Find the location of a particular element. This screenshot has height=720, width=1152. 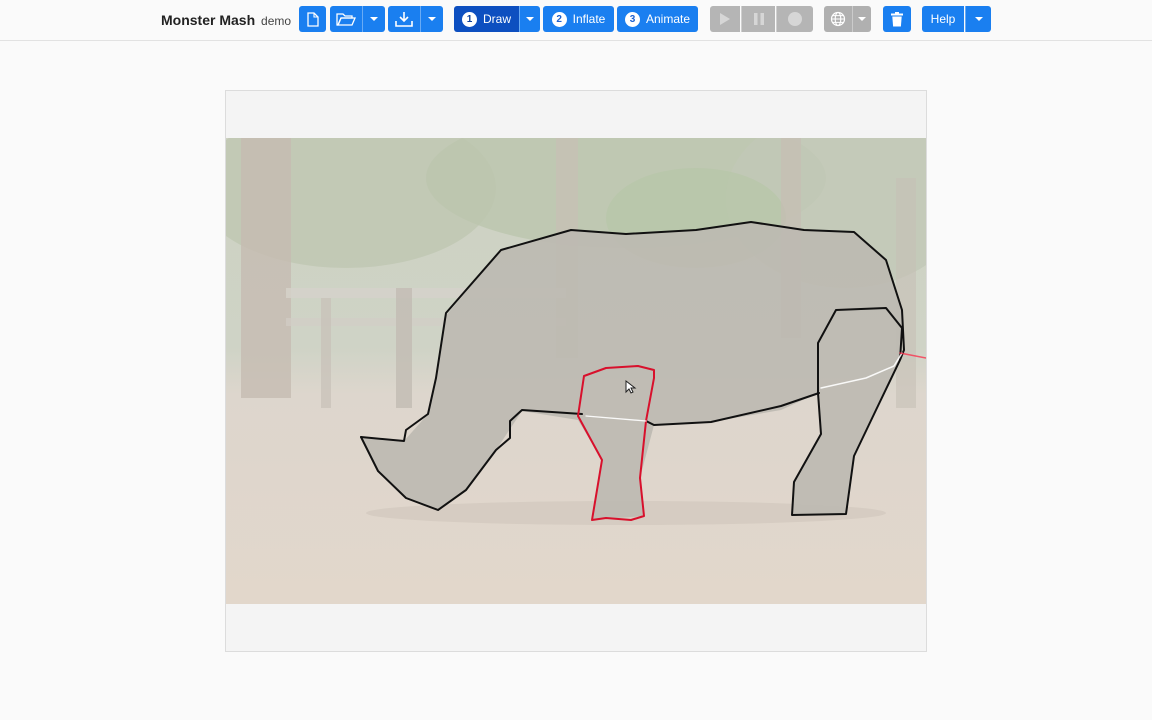

app-title: Monster Mash is located at coordinates (208, 20).